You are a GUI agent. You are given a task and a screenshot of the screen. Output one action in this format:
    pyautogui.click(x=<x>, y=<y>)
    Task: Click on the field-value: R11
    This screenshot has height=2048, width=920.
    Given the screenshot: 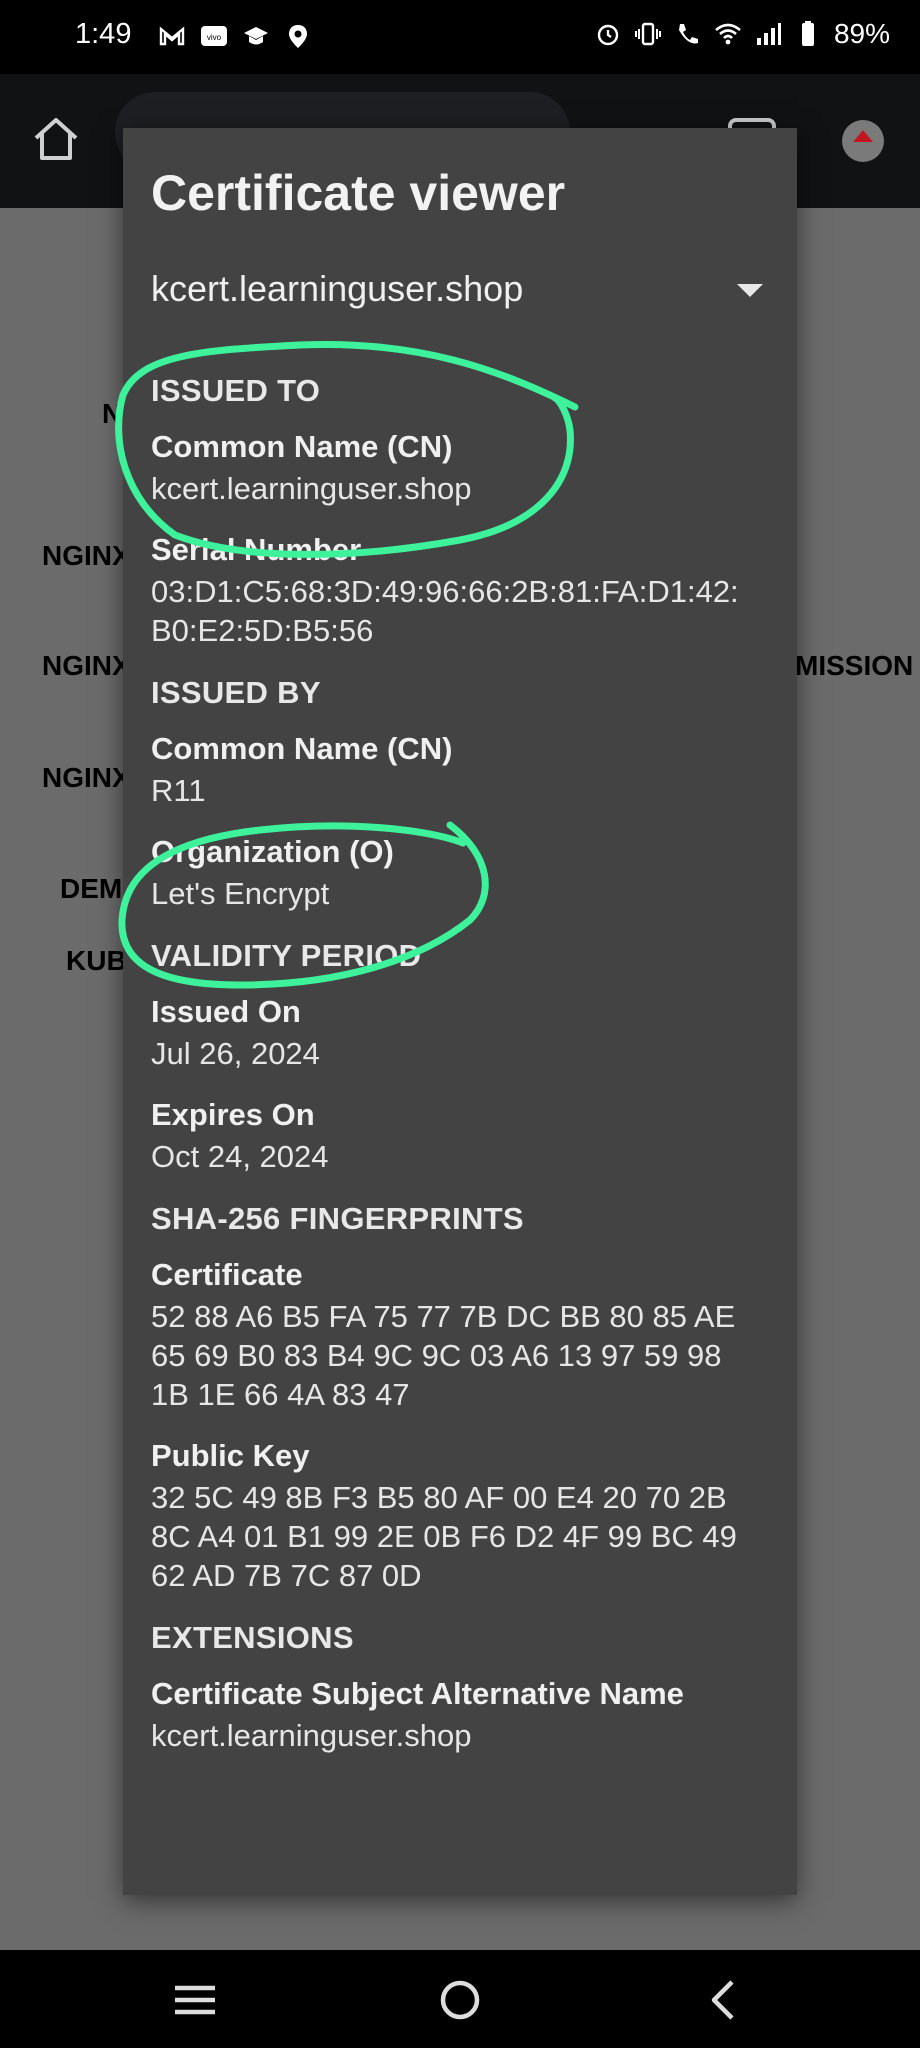 What is the action you would take?
    pyautogui.click(x=178, y=790)
    